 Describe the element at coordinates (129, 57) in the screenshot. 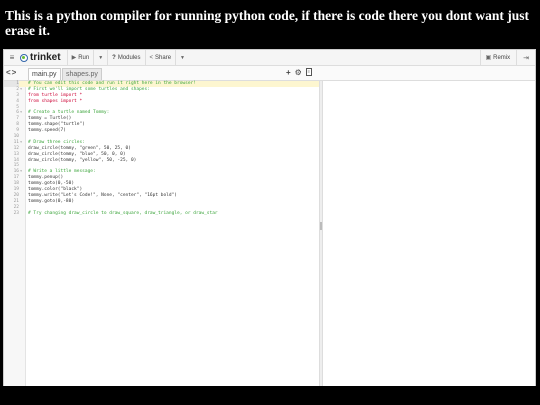

I see `modules-label: Modules` at that location.